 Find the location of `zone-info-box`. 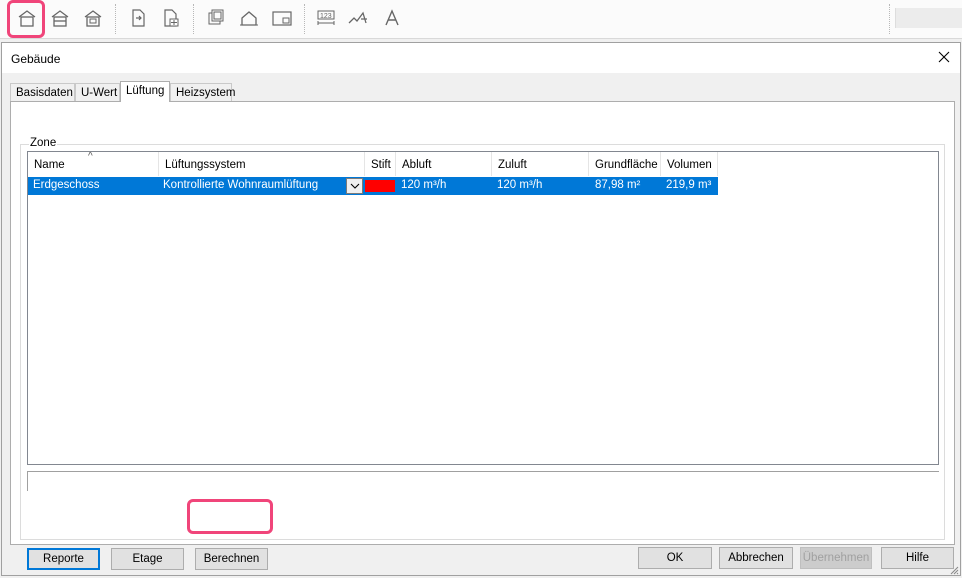

zone-info-box is located at coordinates (483, 481).